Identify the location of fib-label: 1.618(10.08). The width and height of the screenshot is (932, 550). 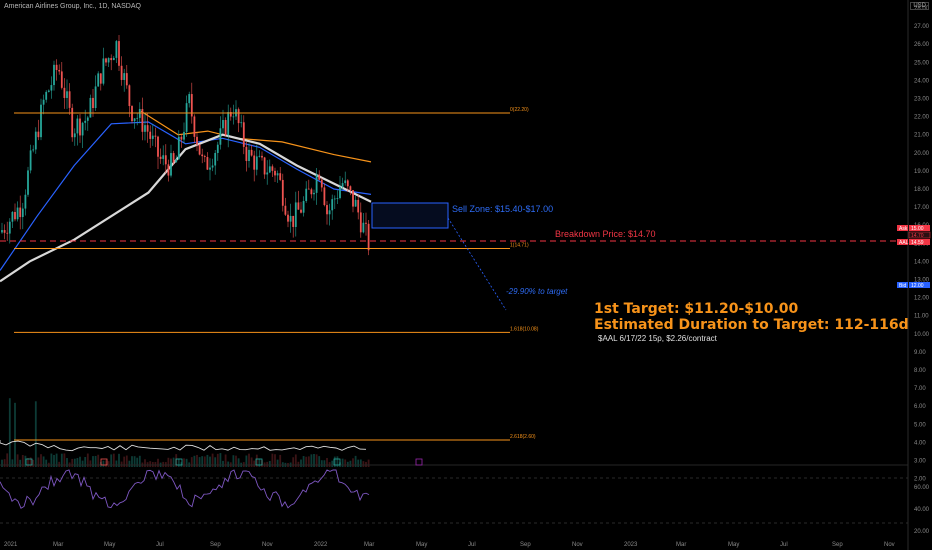
(524, 329).